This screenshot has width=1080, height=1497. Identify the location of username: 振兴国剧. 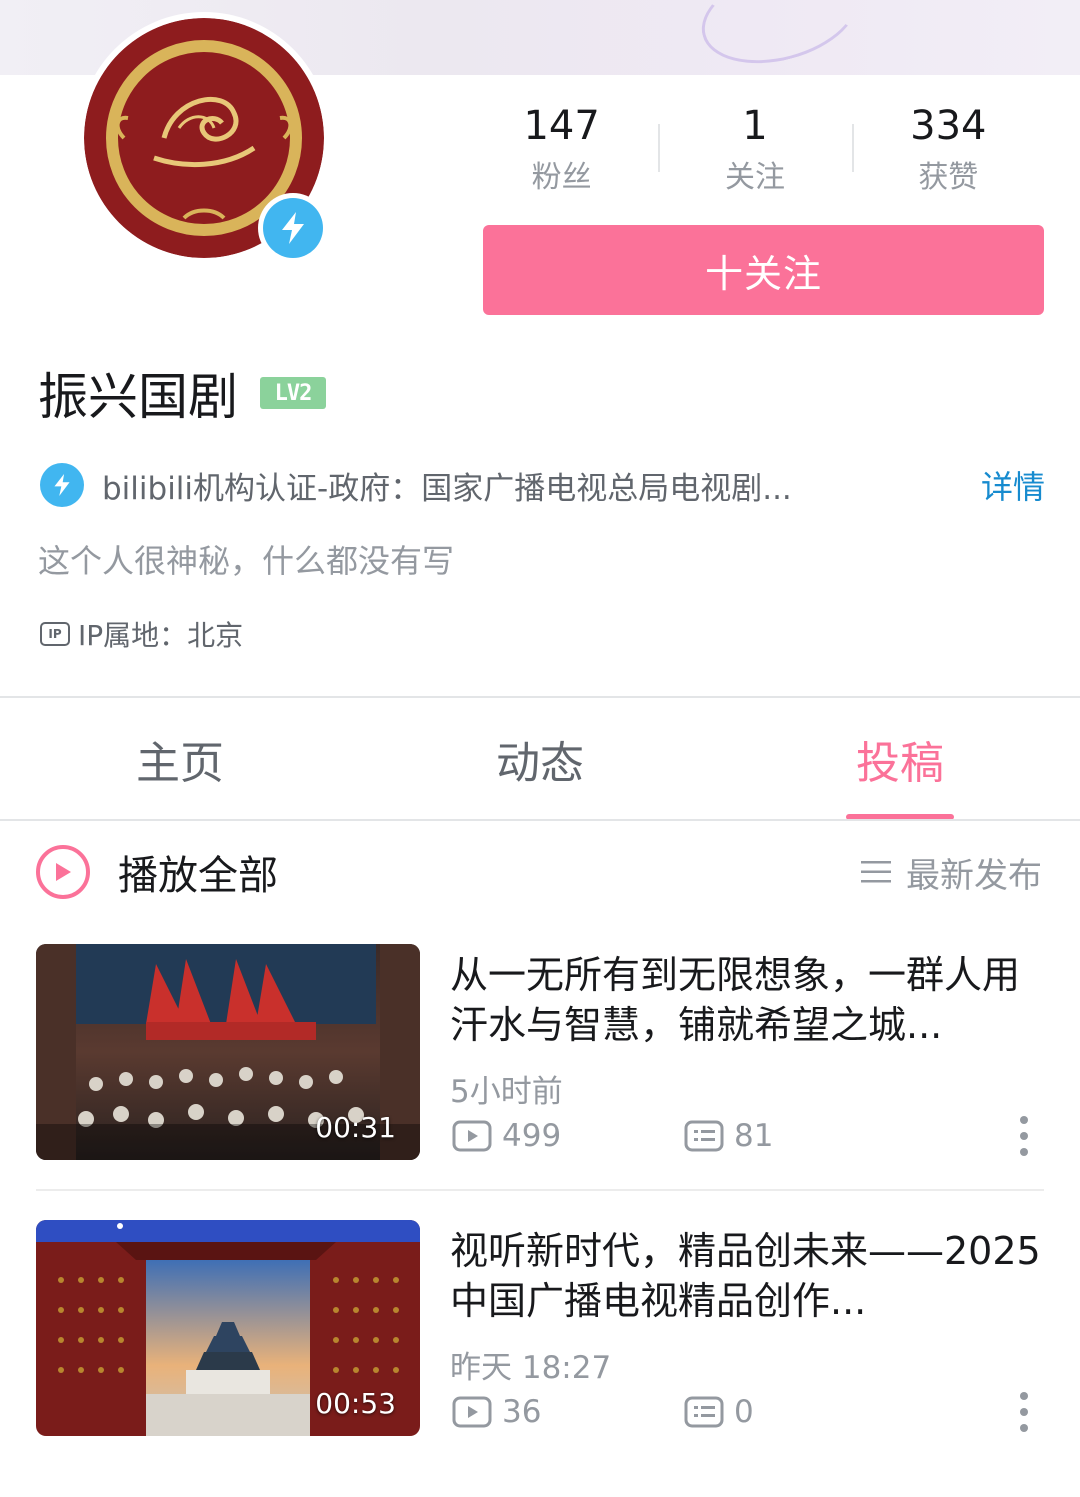
(138, 397).